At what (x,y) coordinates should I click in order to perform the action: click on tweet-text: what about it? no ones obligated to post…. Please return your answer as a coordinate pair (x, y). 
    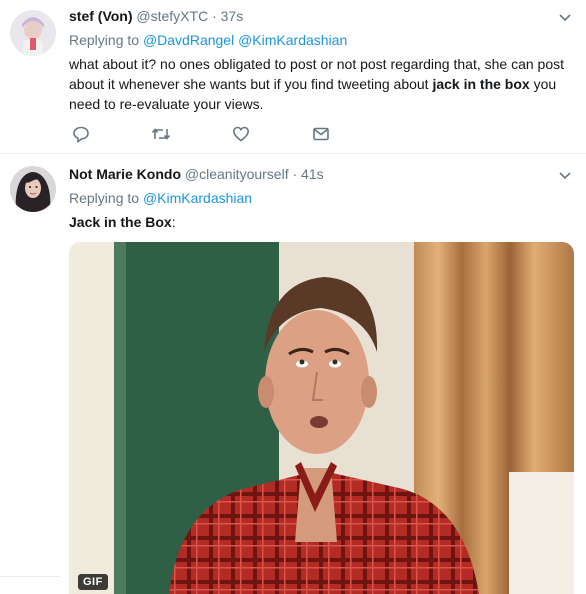
    Looking at the image, I should click on (321, 84).